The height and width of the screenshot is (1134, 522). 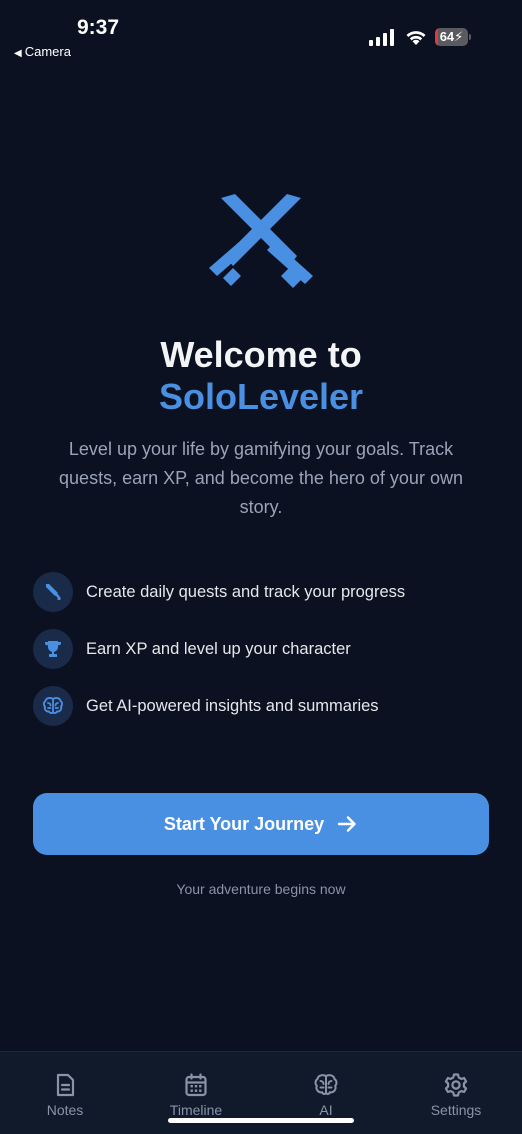 What do you see at coordinates (261, 396) in the screenshot?
I see `app-name-title: SoloLeveler` at bounding box center [261, 396].